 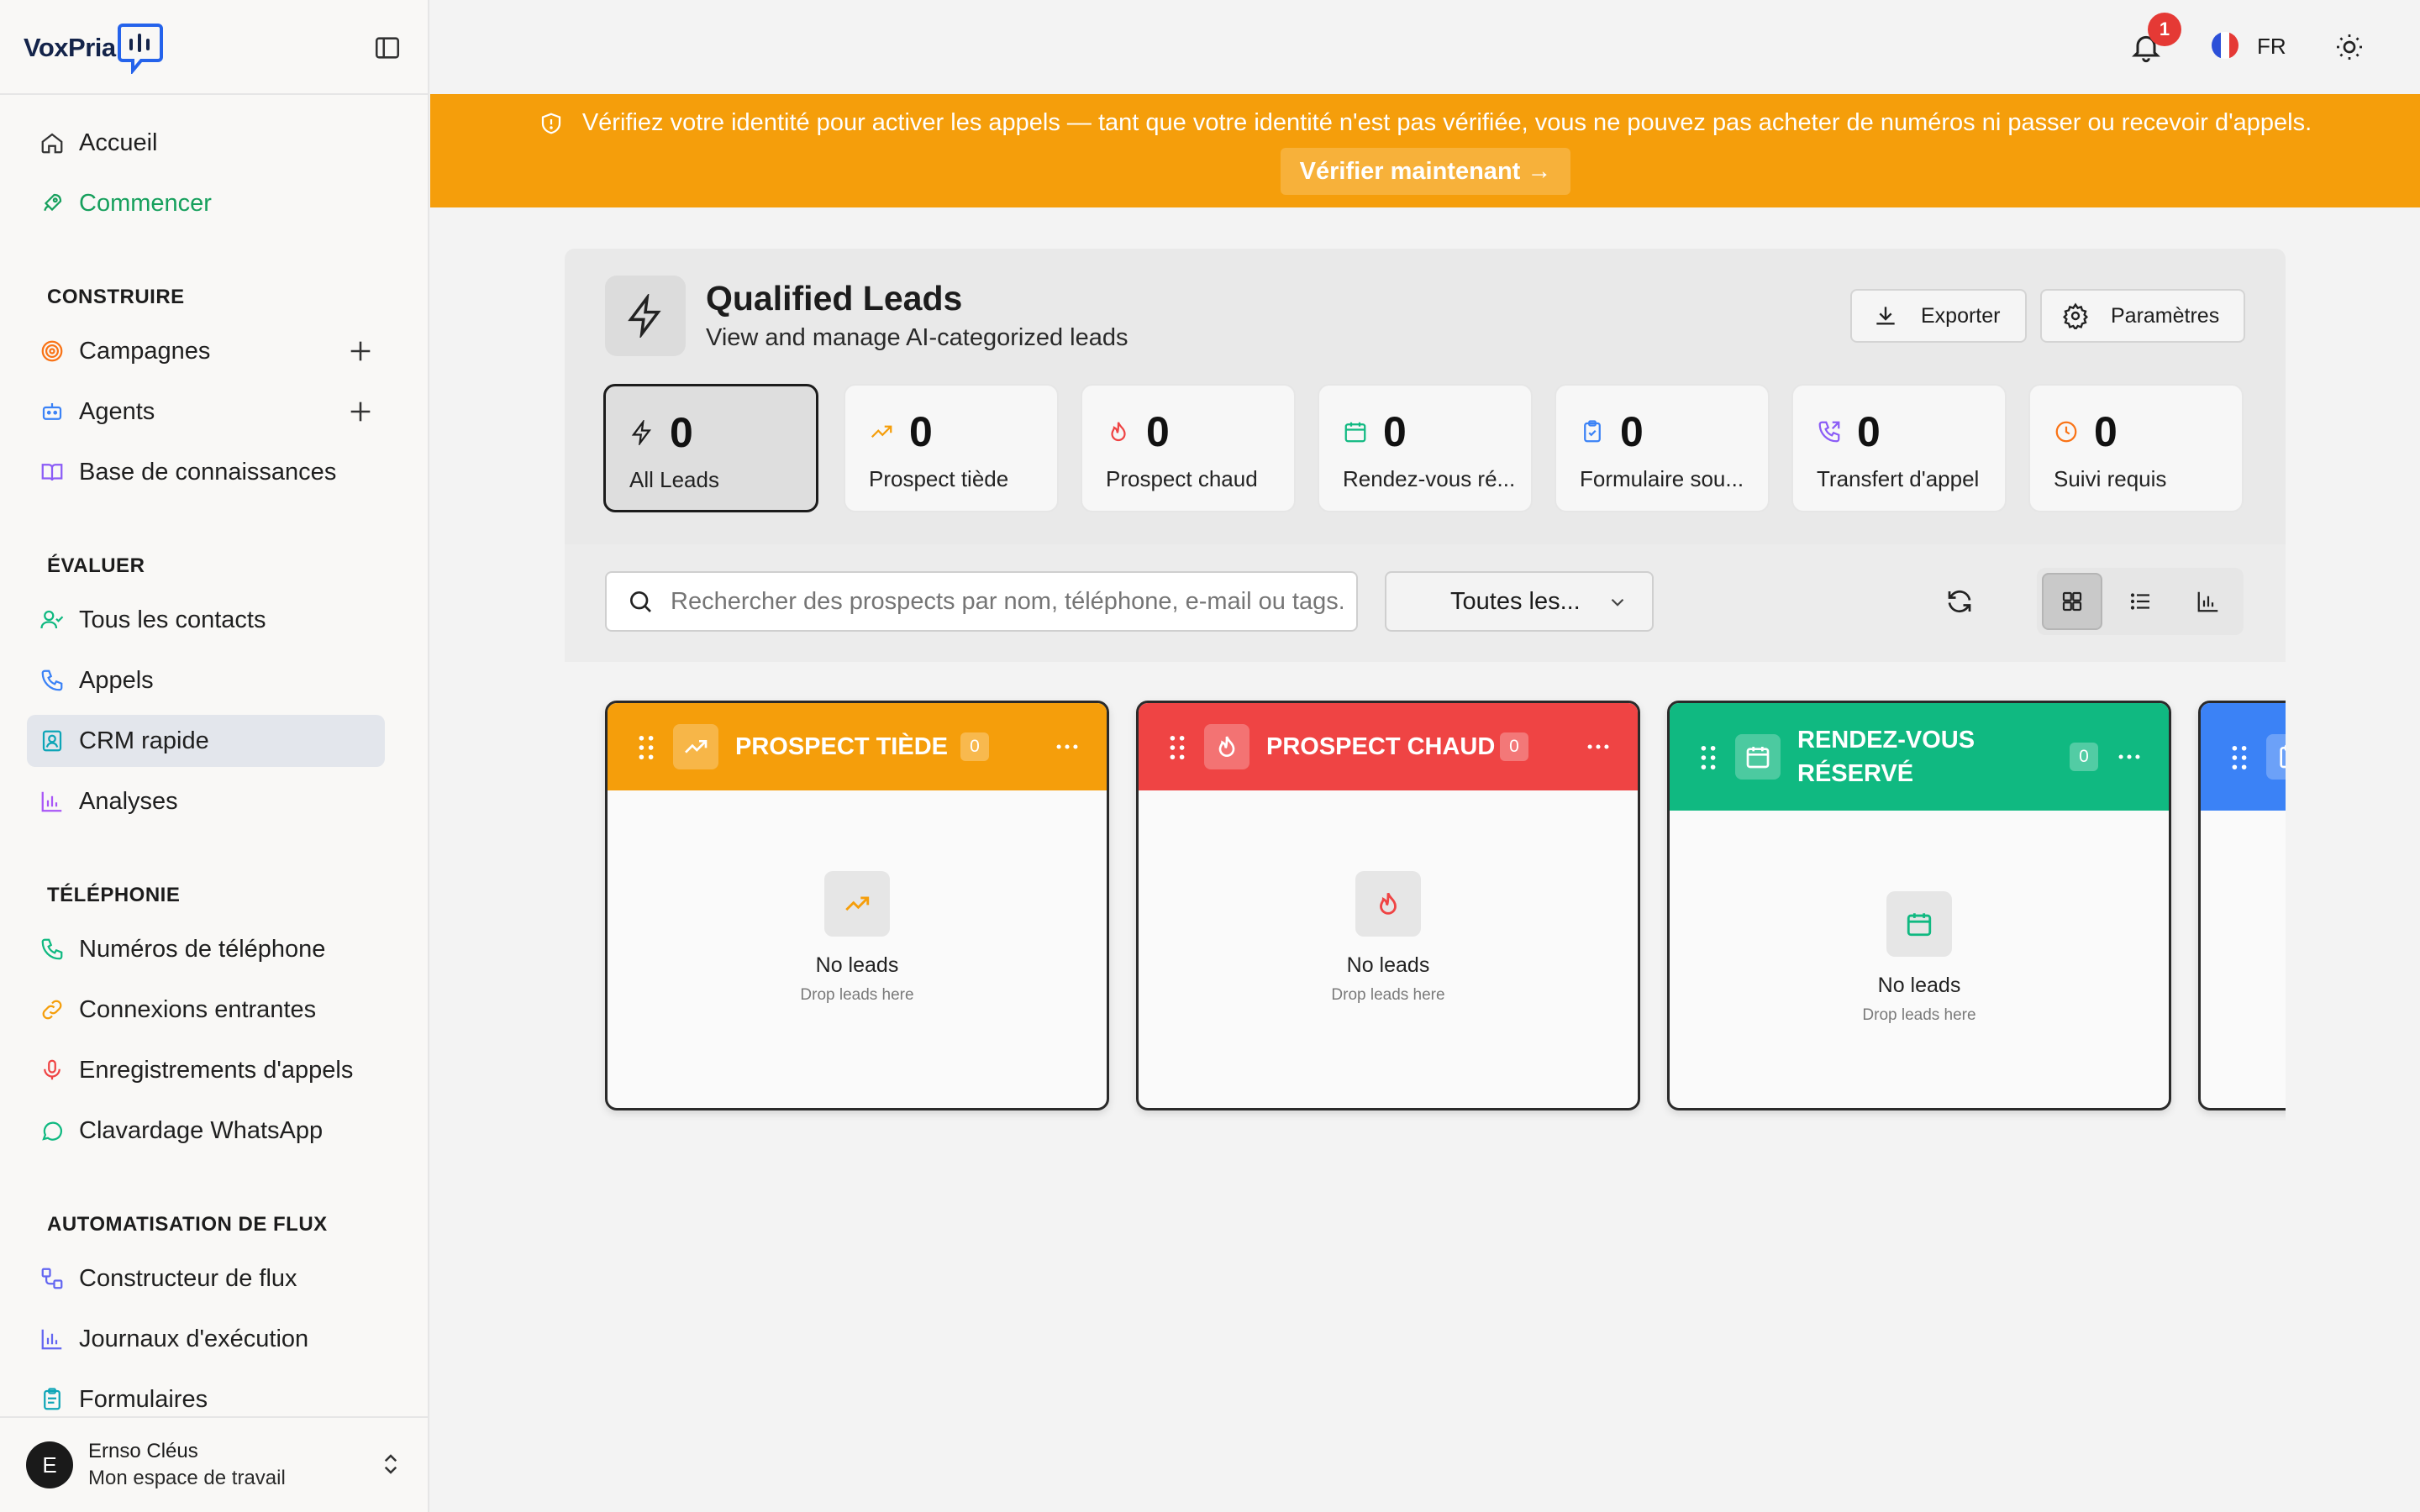 I want to click on section-evaluer: ÉVALUER, so click(x=96, y=565).